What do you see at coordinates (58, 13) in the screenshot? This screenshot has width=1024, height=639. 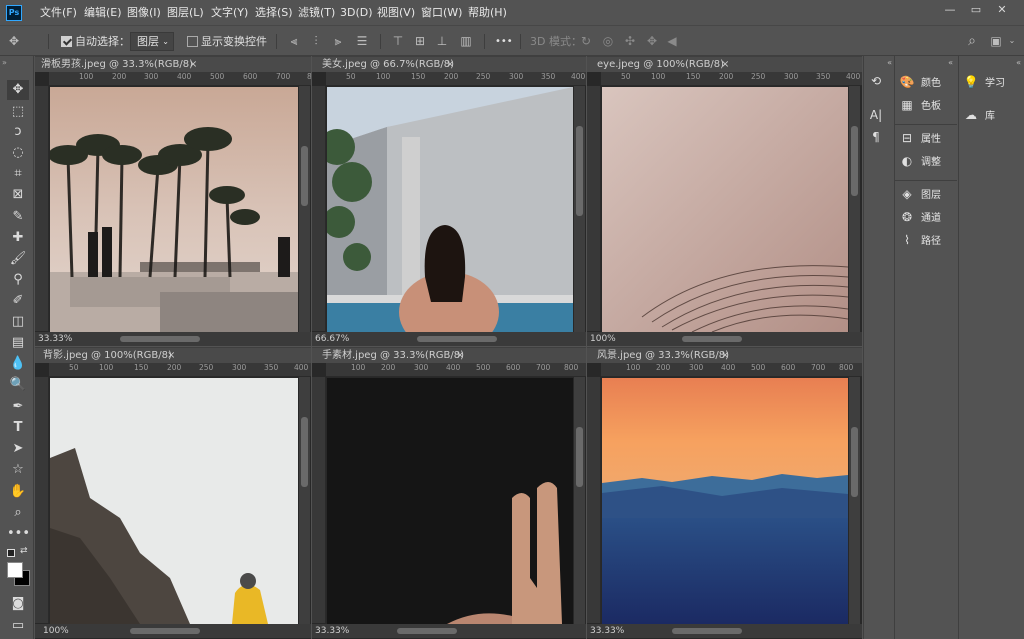 I see `menu-file: 文件(F)` at bounding box center [58, 13].